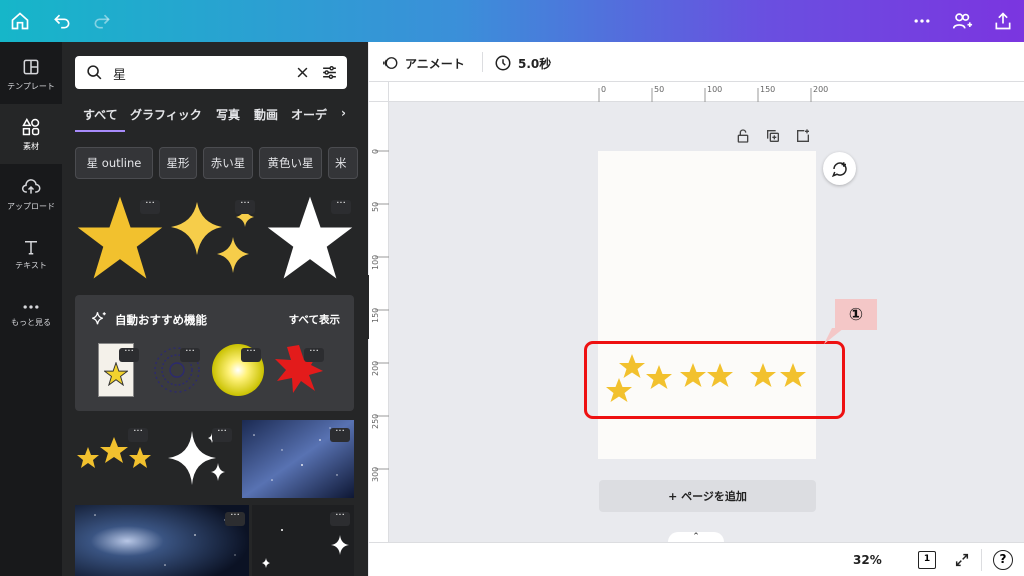 The image size is (1024, 576). What do you see at coordinates (99, 318) in the screenshot?
I see `magic-sparkle-icon` at bounding box center [99, 318].